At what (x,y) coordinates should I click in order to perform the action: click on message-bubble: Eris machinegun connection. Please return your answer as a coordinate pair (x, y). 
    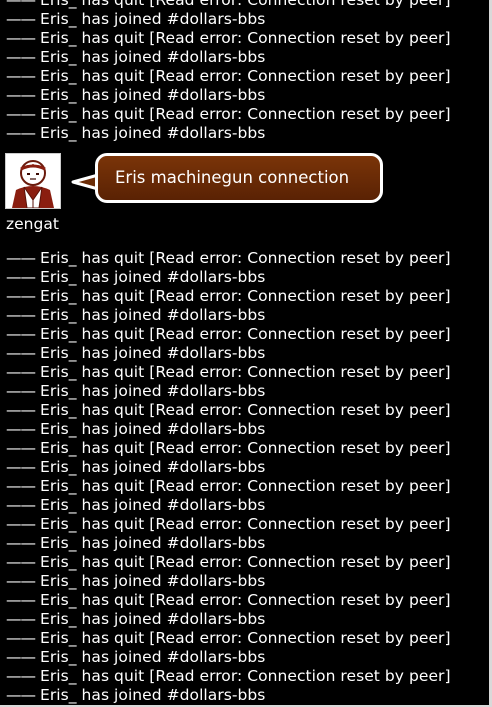
    Looking at the image, I should click on (239, 178).